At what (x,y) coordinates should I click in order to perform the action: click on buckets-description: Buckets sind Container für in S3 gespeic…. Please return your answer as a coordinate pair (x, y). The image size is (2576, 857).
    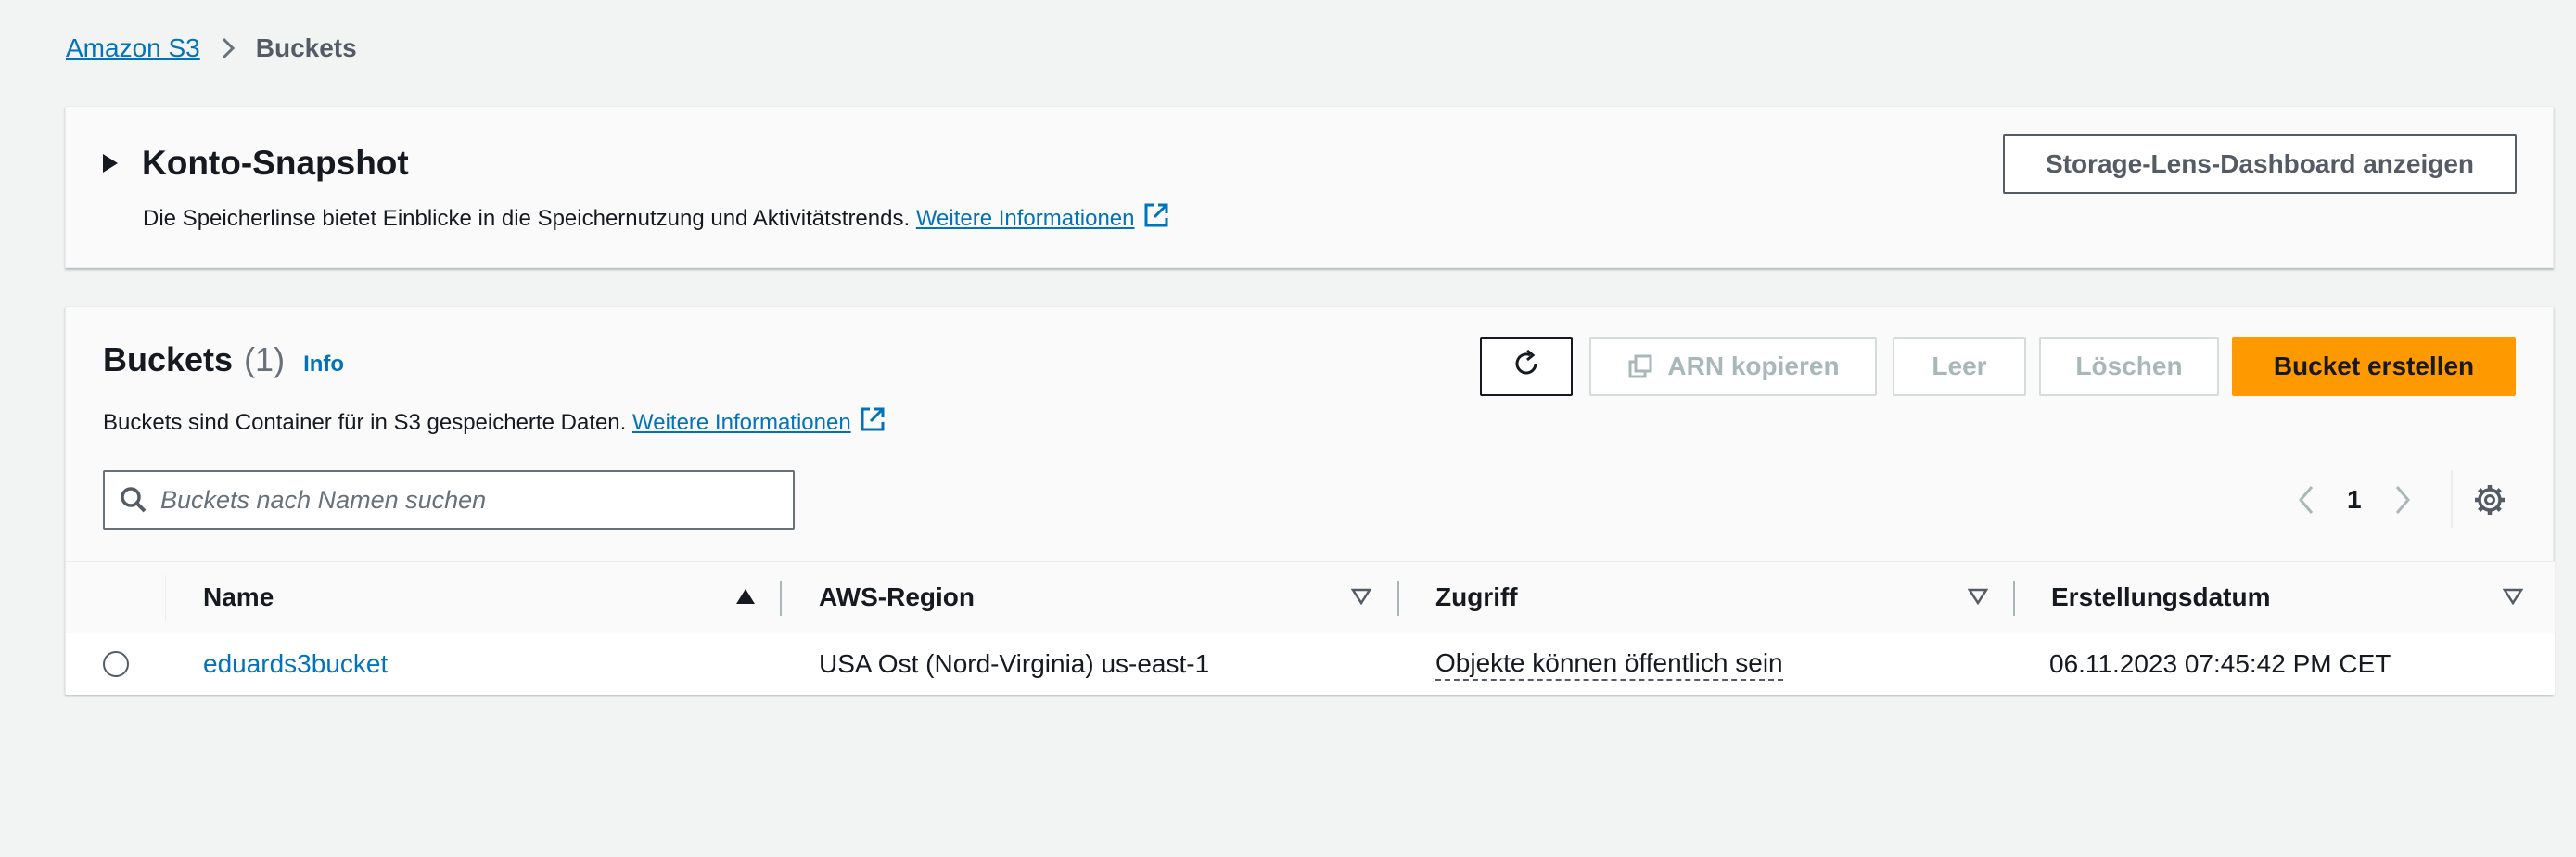
    Looking at the image, I should click on (495, 422).